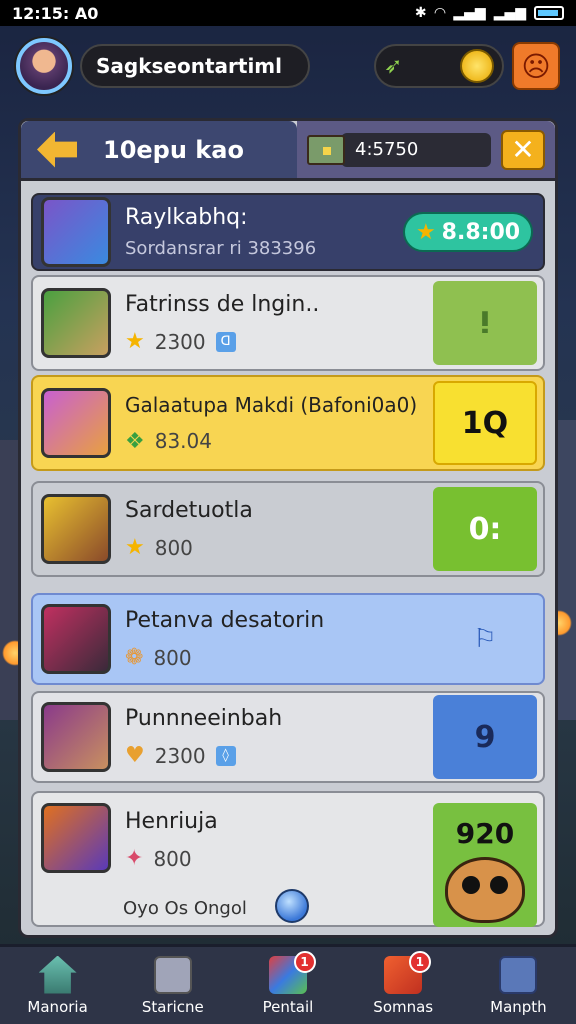 The image size is (576, 1024). I want to click on gift-icon, so click(172, 974).